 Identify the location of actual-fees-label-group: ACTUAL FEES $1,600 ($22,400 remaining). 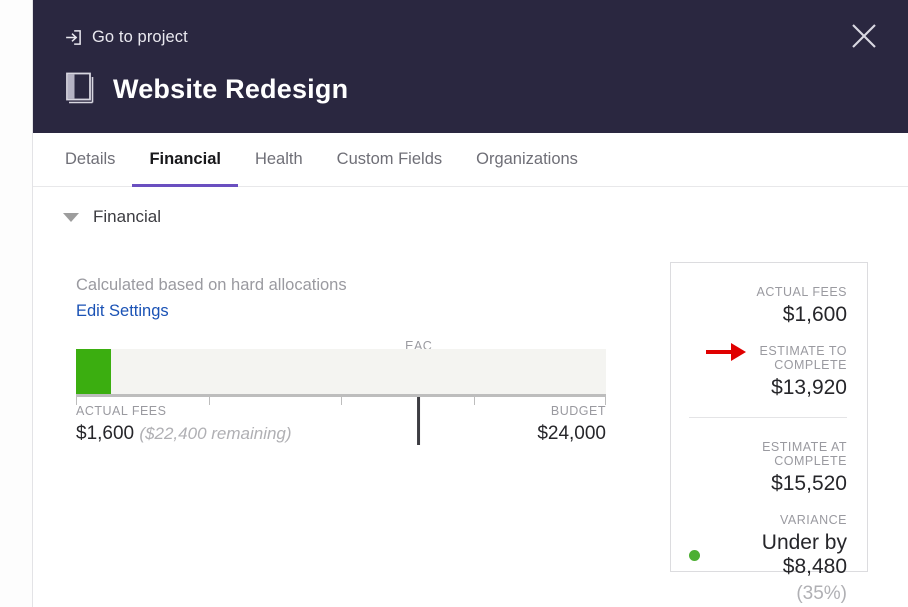
(184, 424).